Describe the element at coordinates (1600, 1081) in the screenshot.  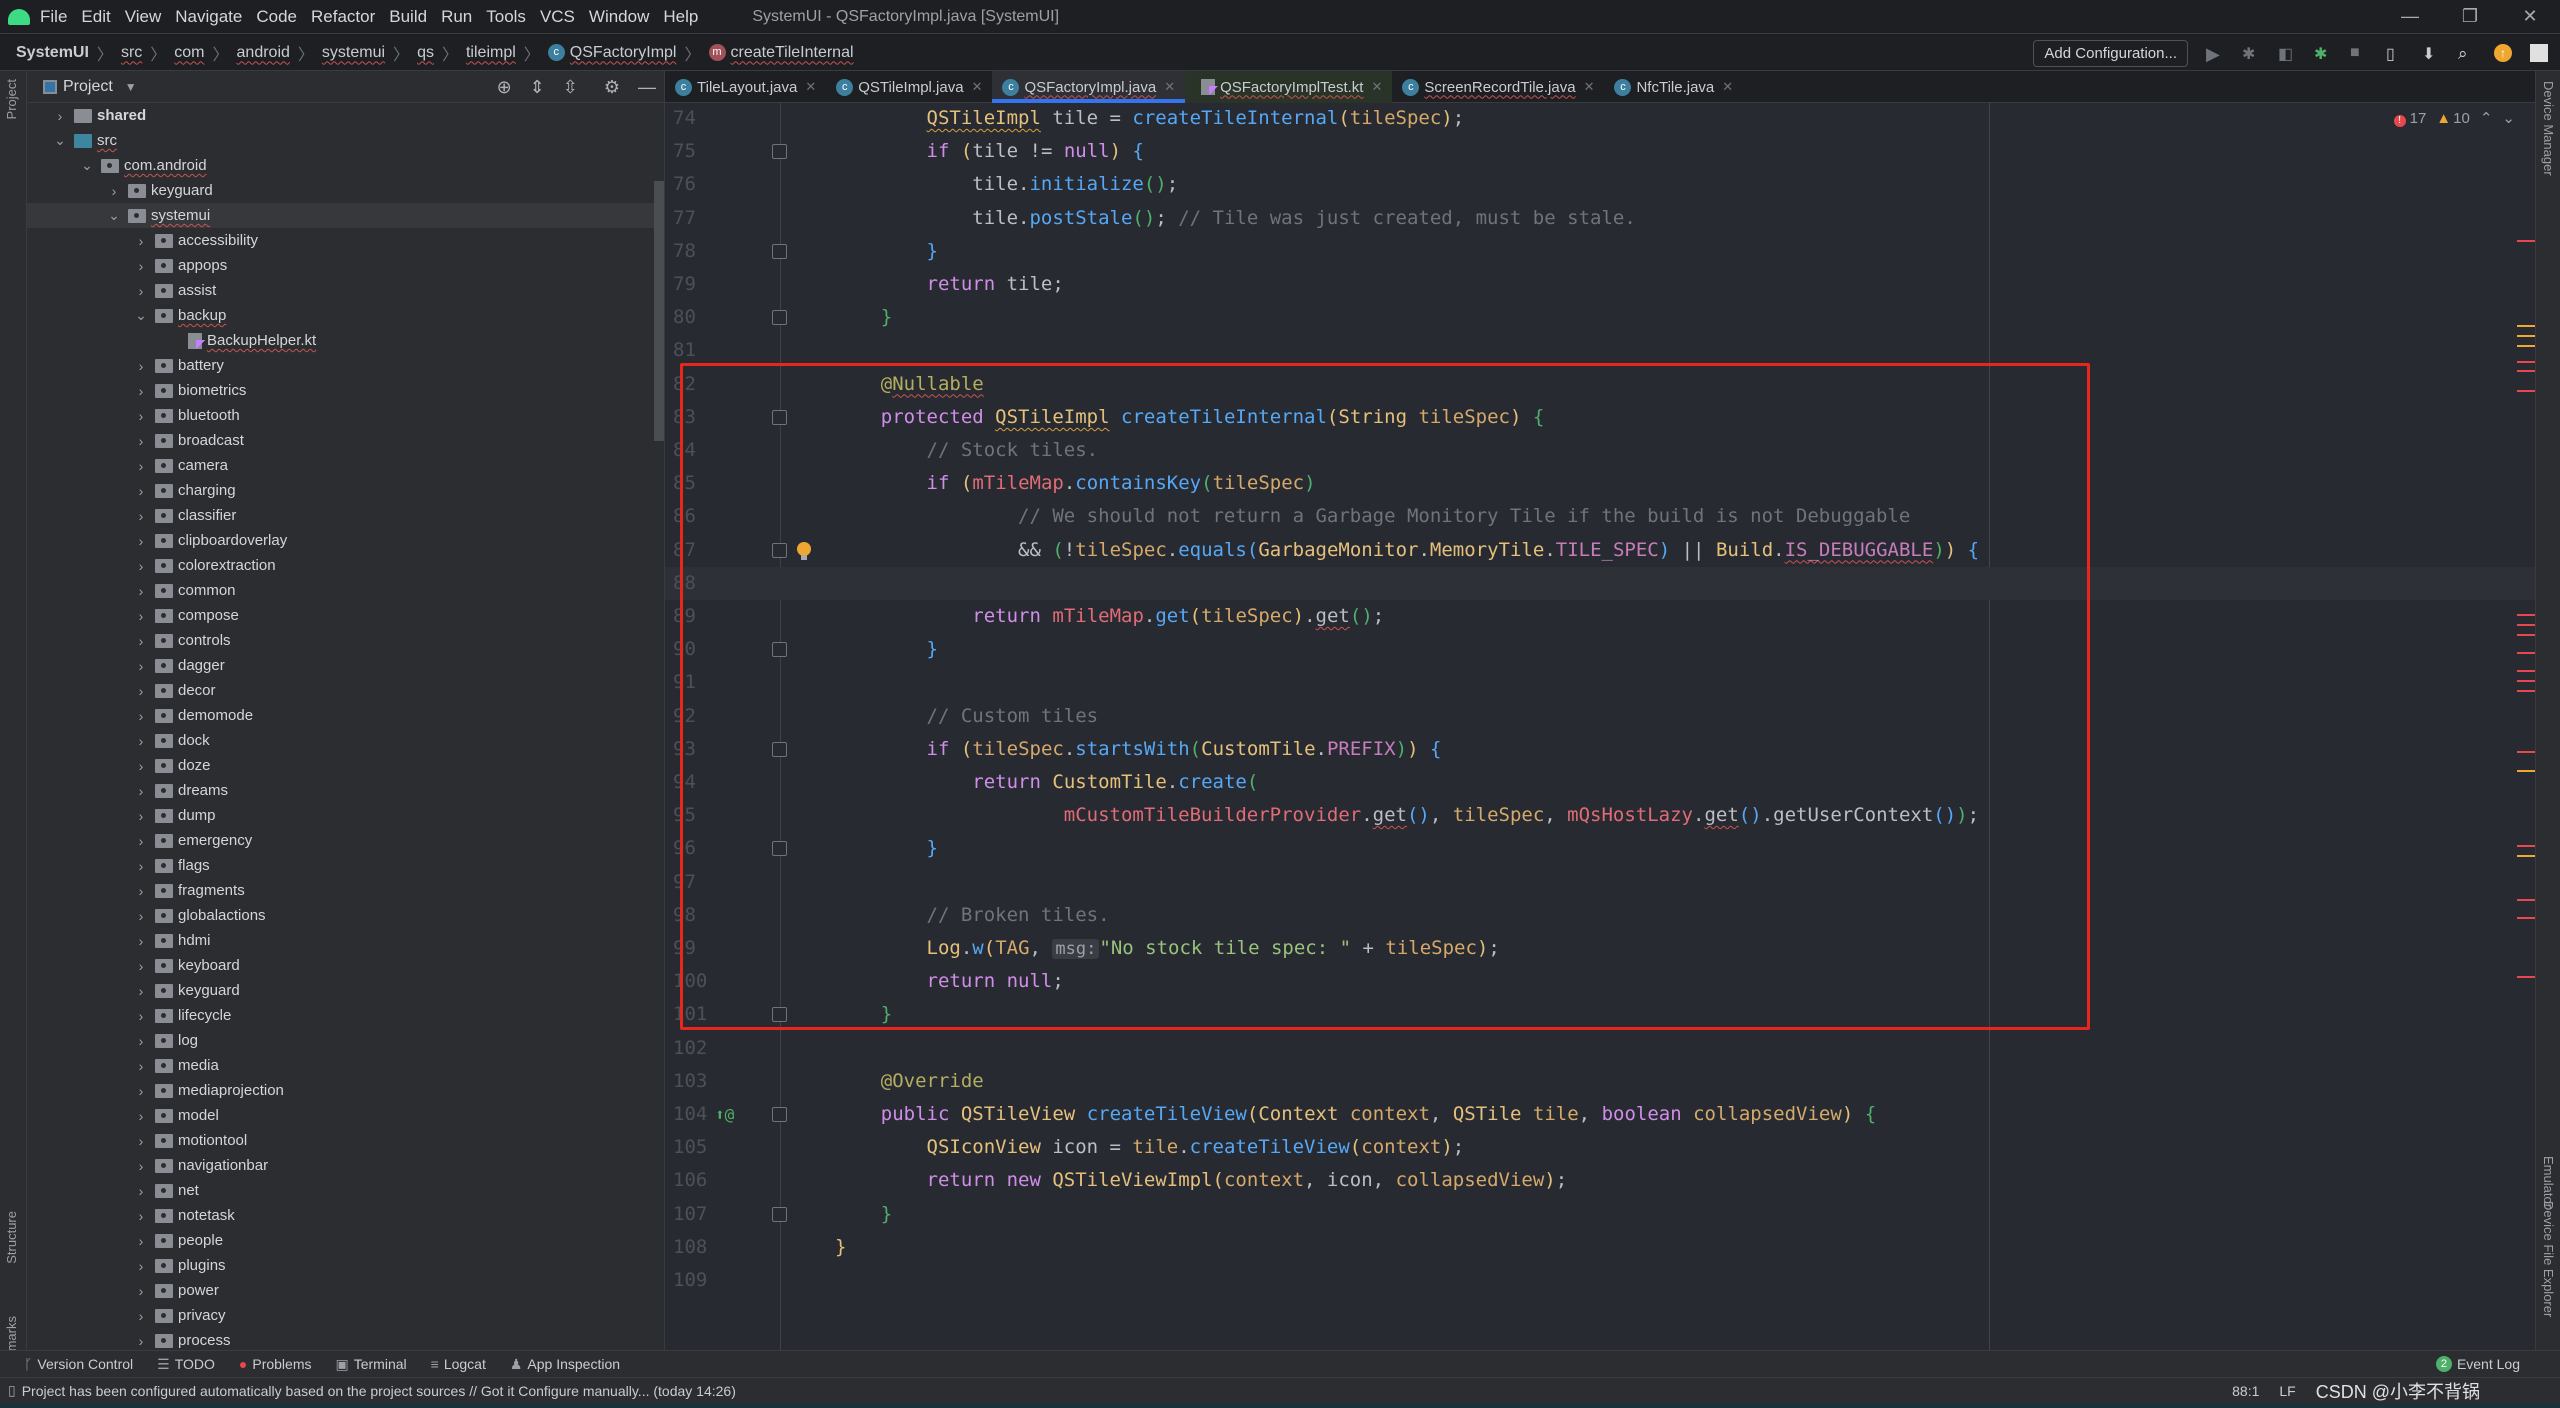
I see `code-line: 103 @Override` at that location.